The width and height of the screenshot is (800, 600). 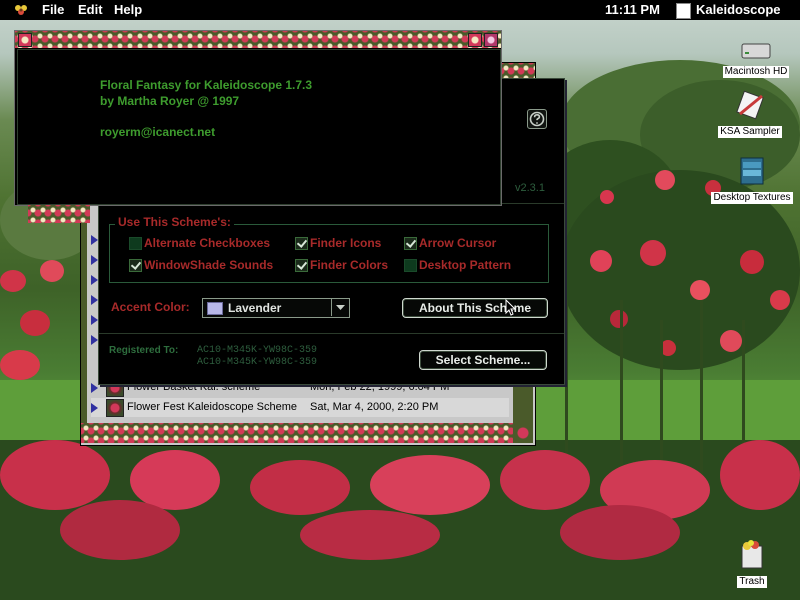 What do you see at coordinates (207, 243) in the screenshot?
I see `option-label: Alternate Checkboxes` at bounding box center [207, 243].